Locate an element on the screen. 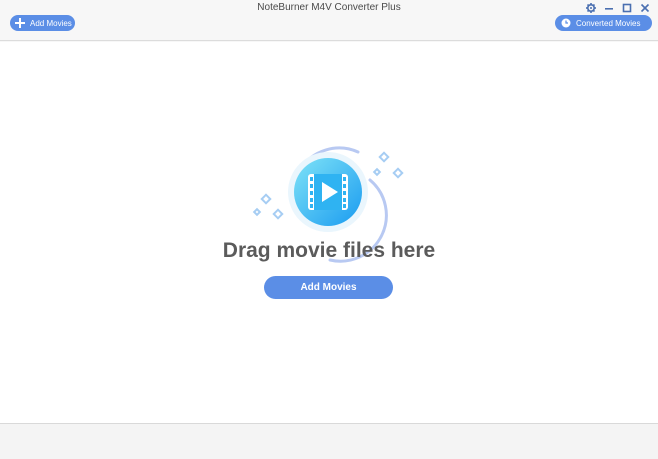 Image resolution: width=658 pixels, height=459 pixels. clock-icon is located at coordinates (565, 23).